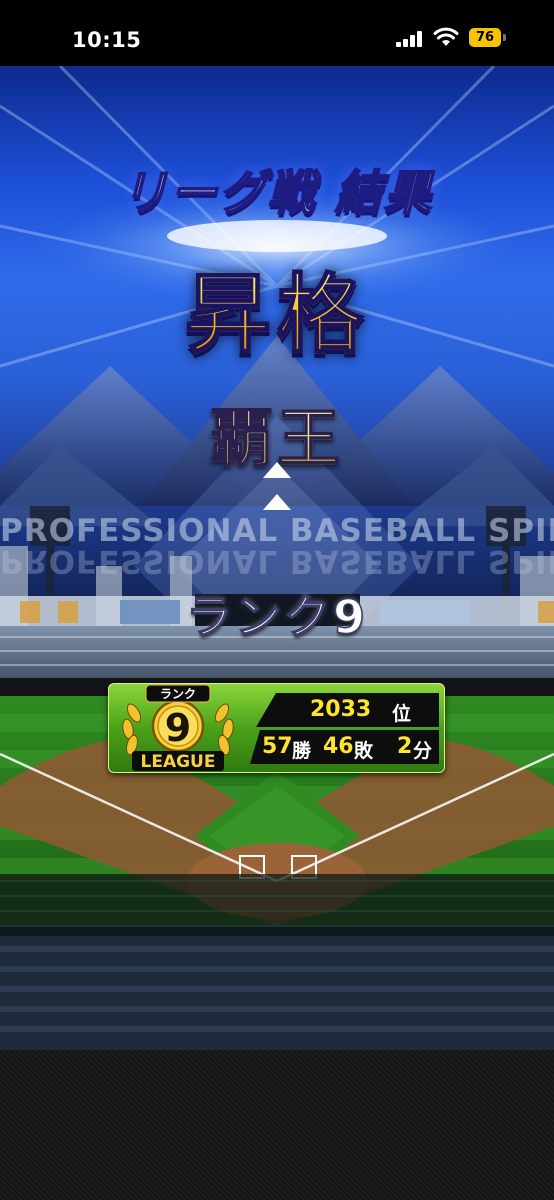 This screenshot has width=554, height=1200. What do you see at coordinates (277, 746) in the screenshot?
I see `wins-value: 57` at bounding box center [277, 746].